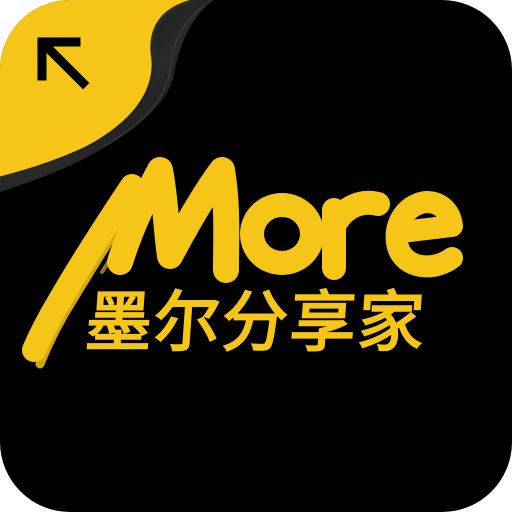  Describe the element at coordinates (424, 234) in the screenshot. I see `letter-e` at that location.